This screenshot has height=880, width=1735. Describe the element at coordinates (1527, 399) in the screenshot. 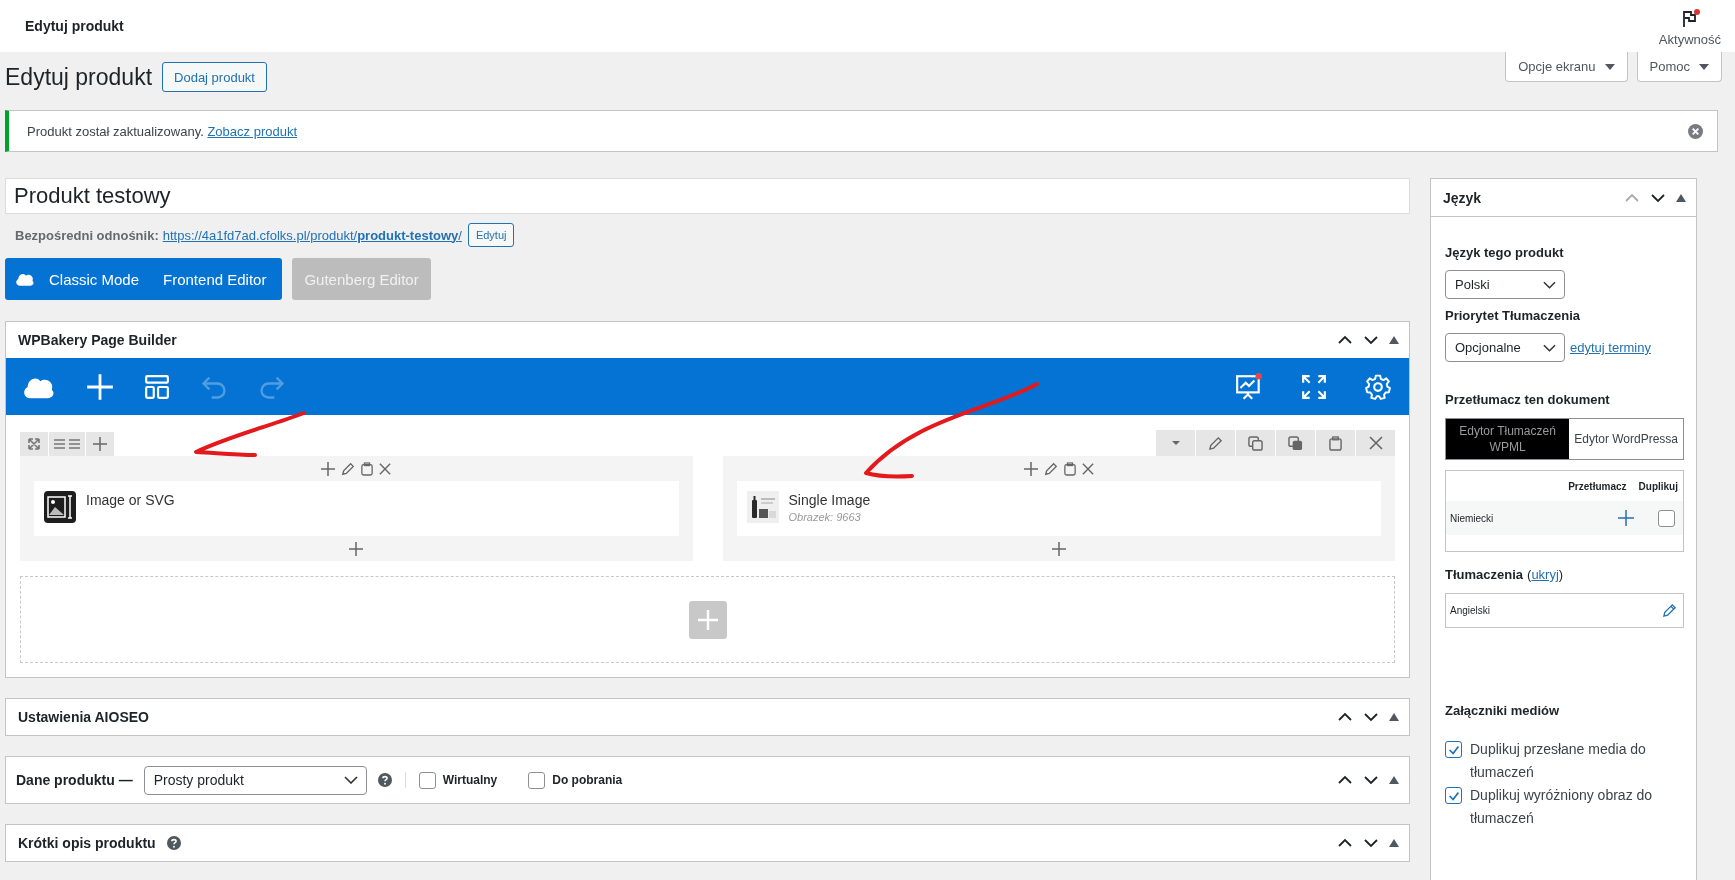

I see `section-label: Przetłumacz ten dokument` at that location.